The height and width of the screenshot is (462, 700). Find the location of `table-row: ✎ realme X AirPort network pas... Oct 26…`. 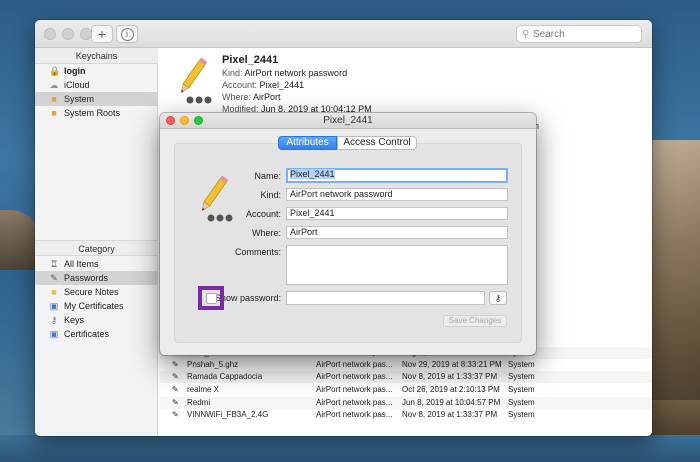

table-row: ✎ realme X AirPort network pas... Oct 26… is located at coordinates (406, 390).